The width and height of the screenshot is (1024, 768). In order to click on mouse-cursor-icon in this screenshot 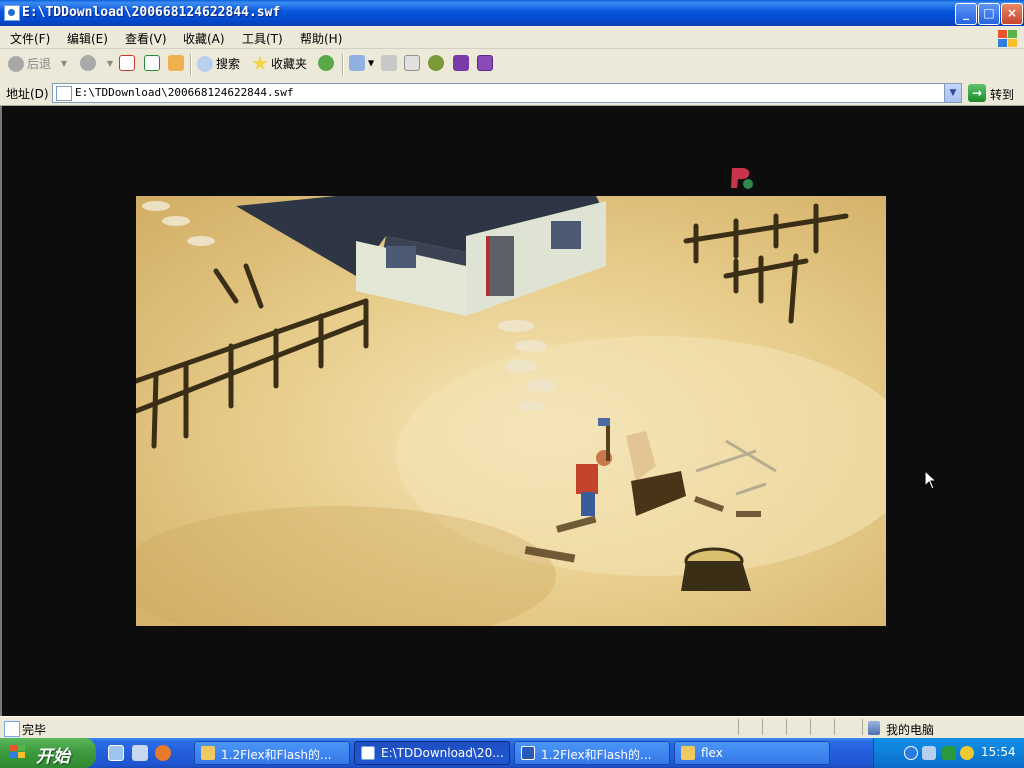, I will do `click(931, 480)`.